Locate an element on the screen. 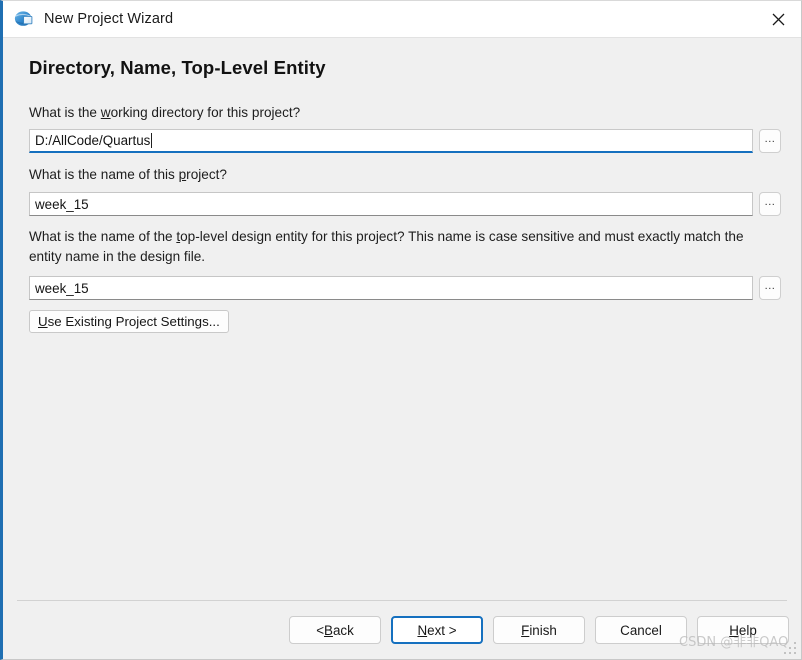  resize-grip-icon is located at coordinates (790, 648).